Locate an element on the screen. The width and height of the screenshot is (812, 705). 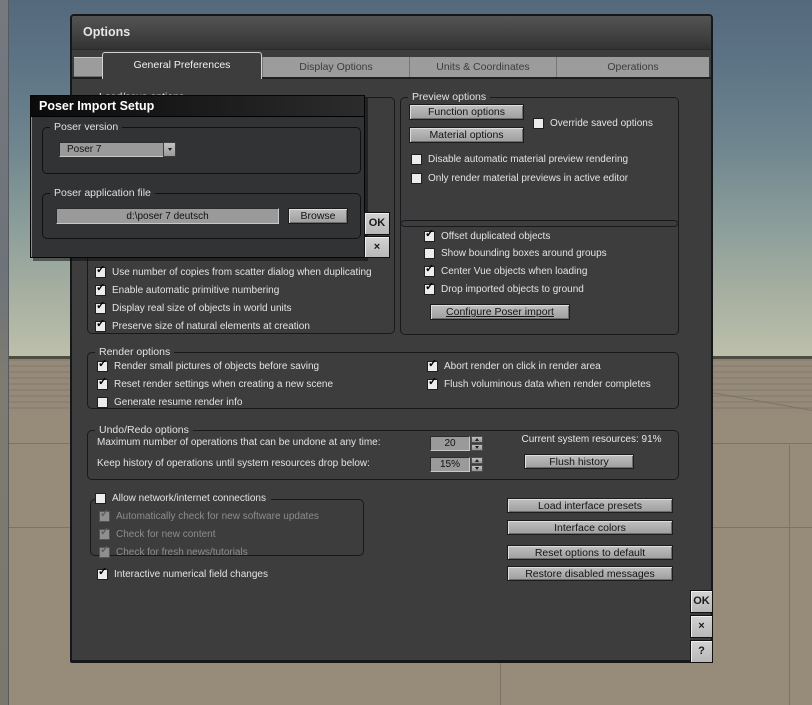
poser-close-button: × is located at coordinates (377, 247).